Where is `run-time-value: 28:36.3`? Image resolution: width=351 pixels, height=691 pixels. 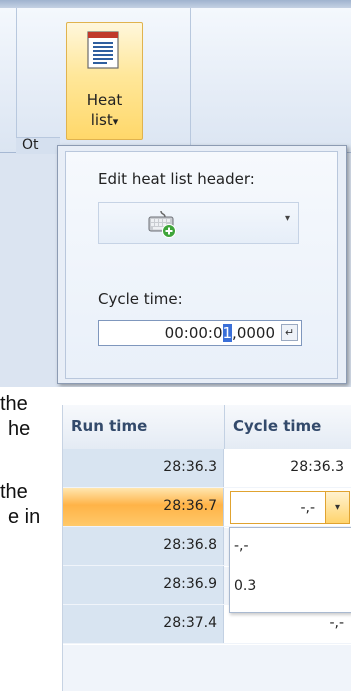 run-time-value: 28:36.3 is located at coordinates (190, 467).